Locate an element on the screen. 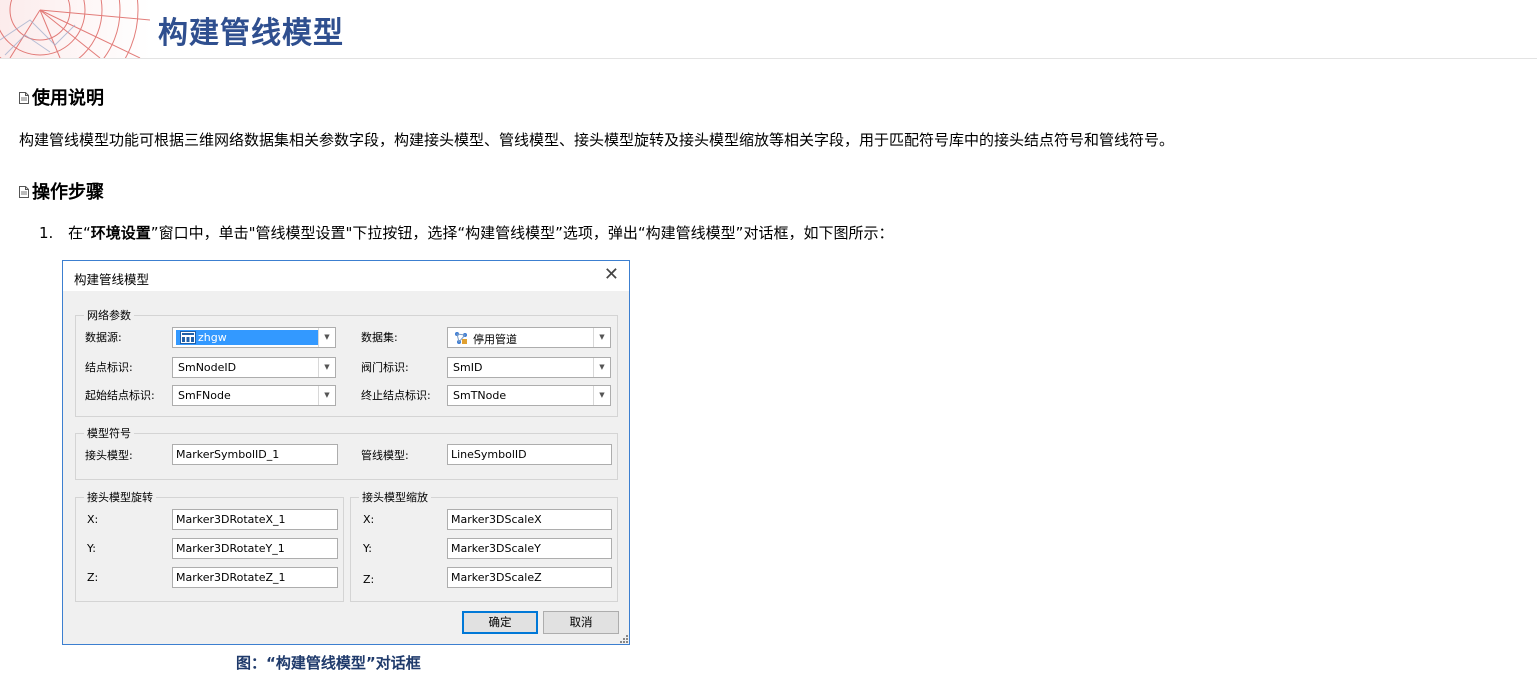 Image resolution: width=1537 pixels, height=686 pixels. joint-model-label: 接头模型: is located at coordinates (109, 455).